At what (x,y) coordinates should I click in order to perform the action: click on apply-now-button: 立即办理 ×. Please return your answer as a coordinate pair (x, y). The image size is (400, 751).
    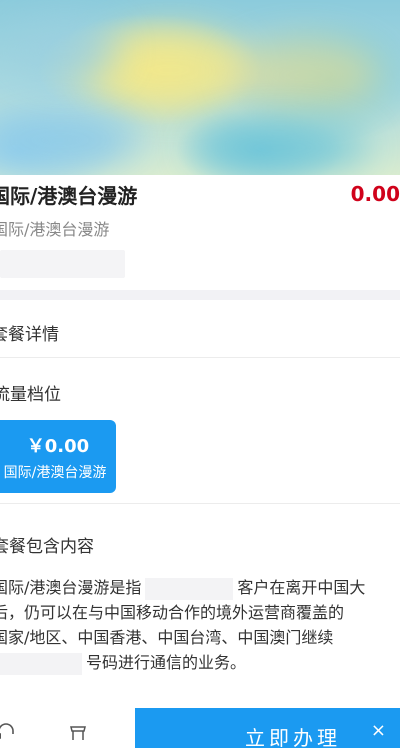
    Looking at the image, I should click on (267, 729).